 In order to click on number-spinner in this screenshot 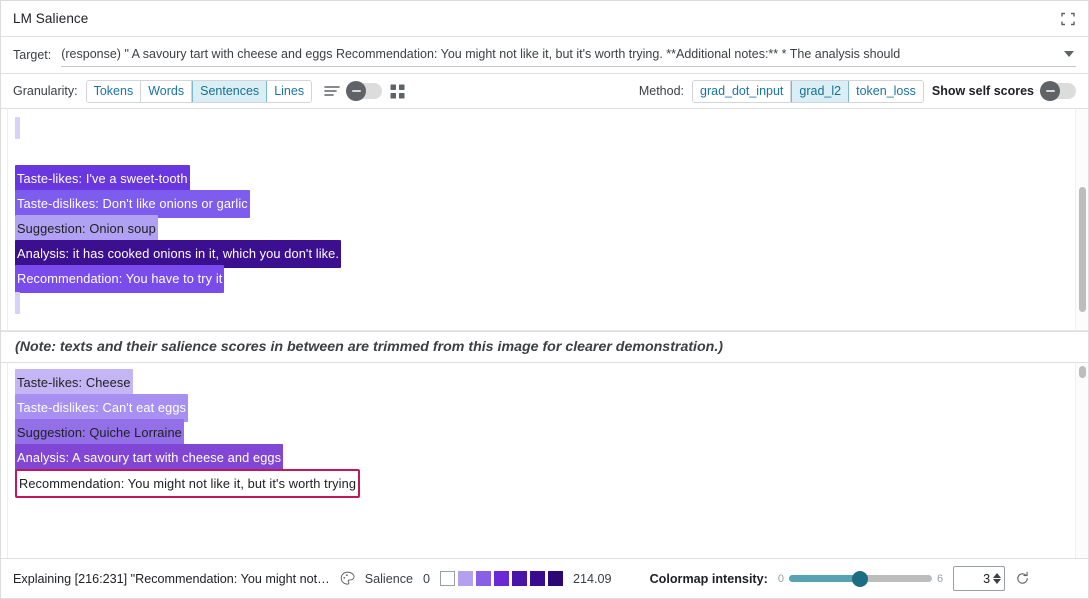, I will do `click(997, 578)`.